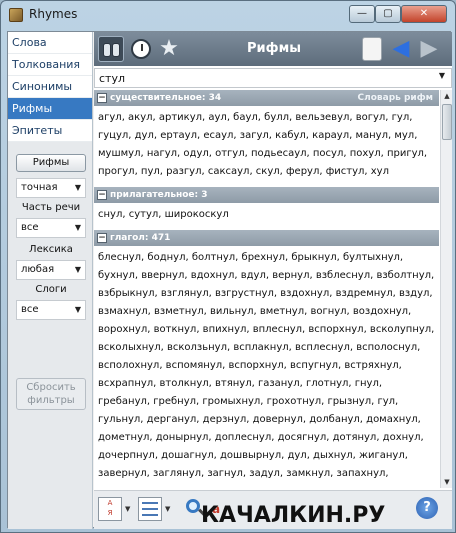 The width and height of the screenshot is (456, 533). Describe the element at coordinates (388, 14) in the screenshot. I see `maximize-button: ▢` at that location.